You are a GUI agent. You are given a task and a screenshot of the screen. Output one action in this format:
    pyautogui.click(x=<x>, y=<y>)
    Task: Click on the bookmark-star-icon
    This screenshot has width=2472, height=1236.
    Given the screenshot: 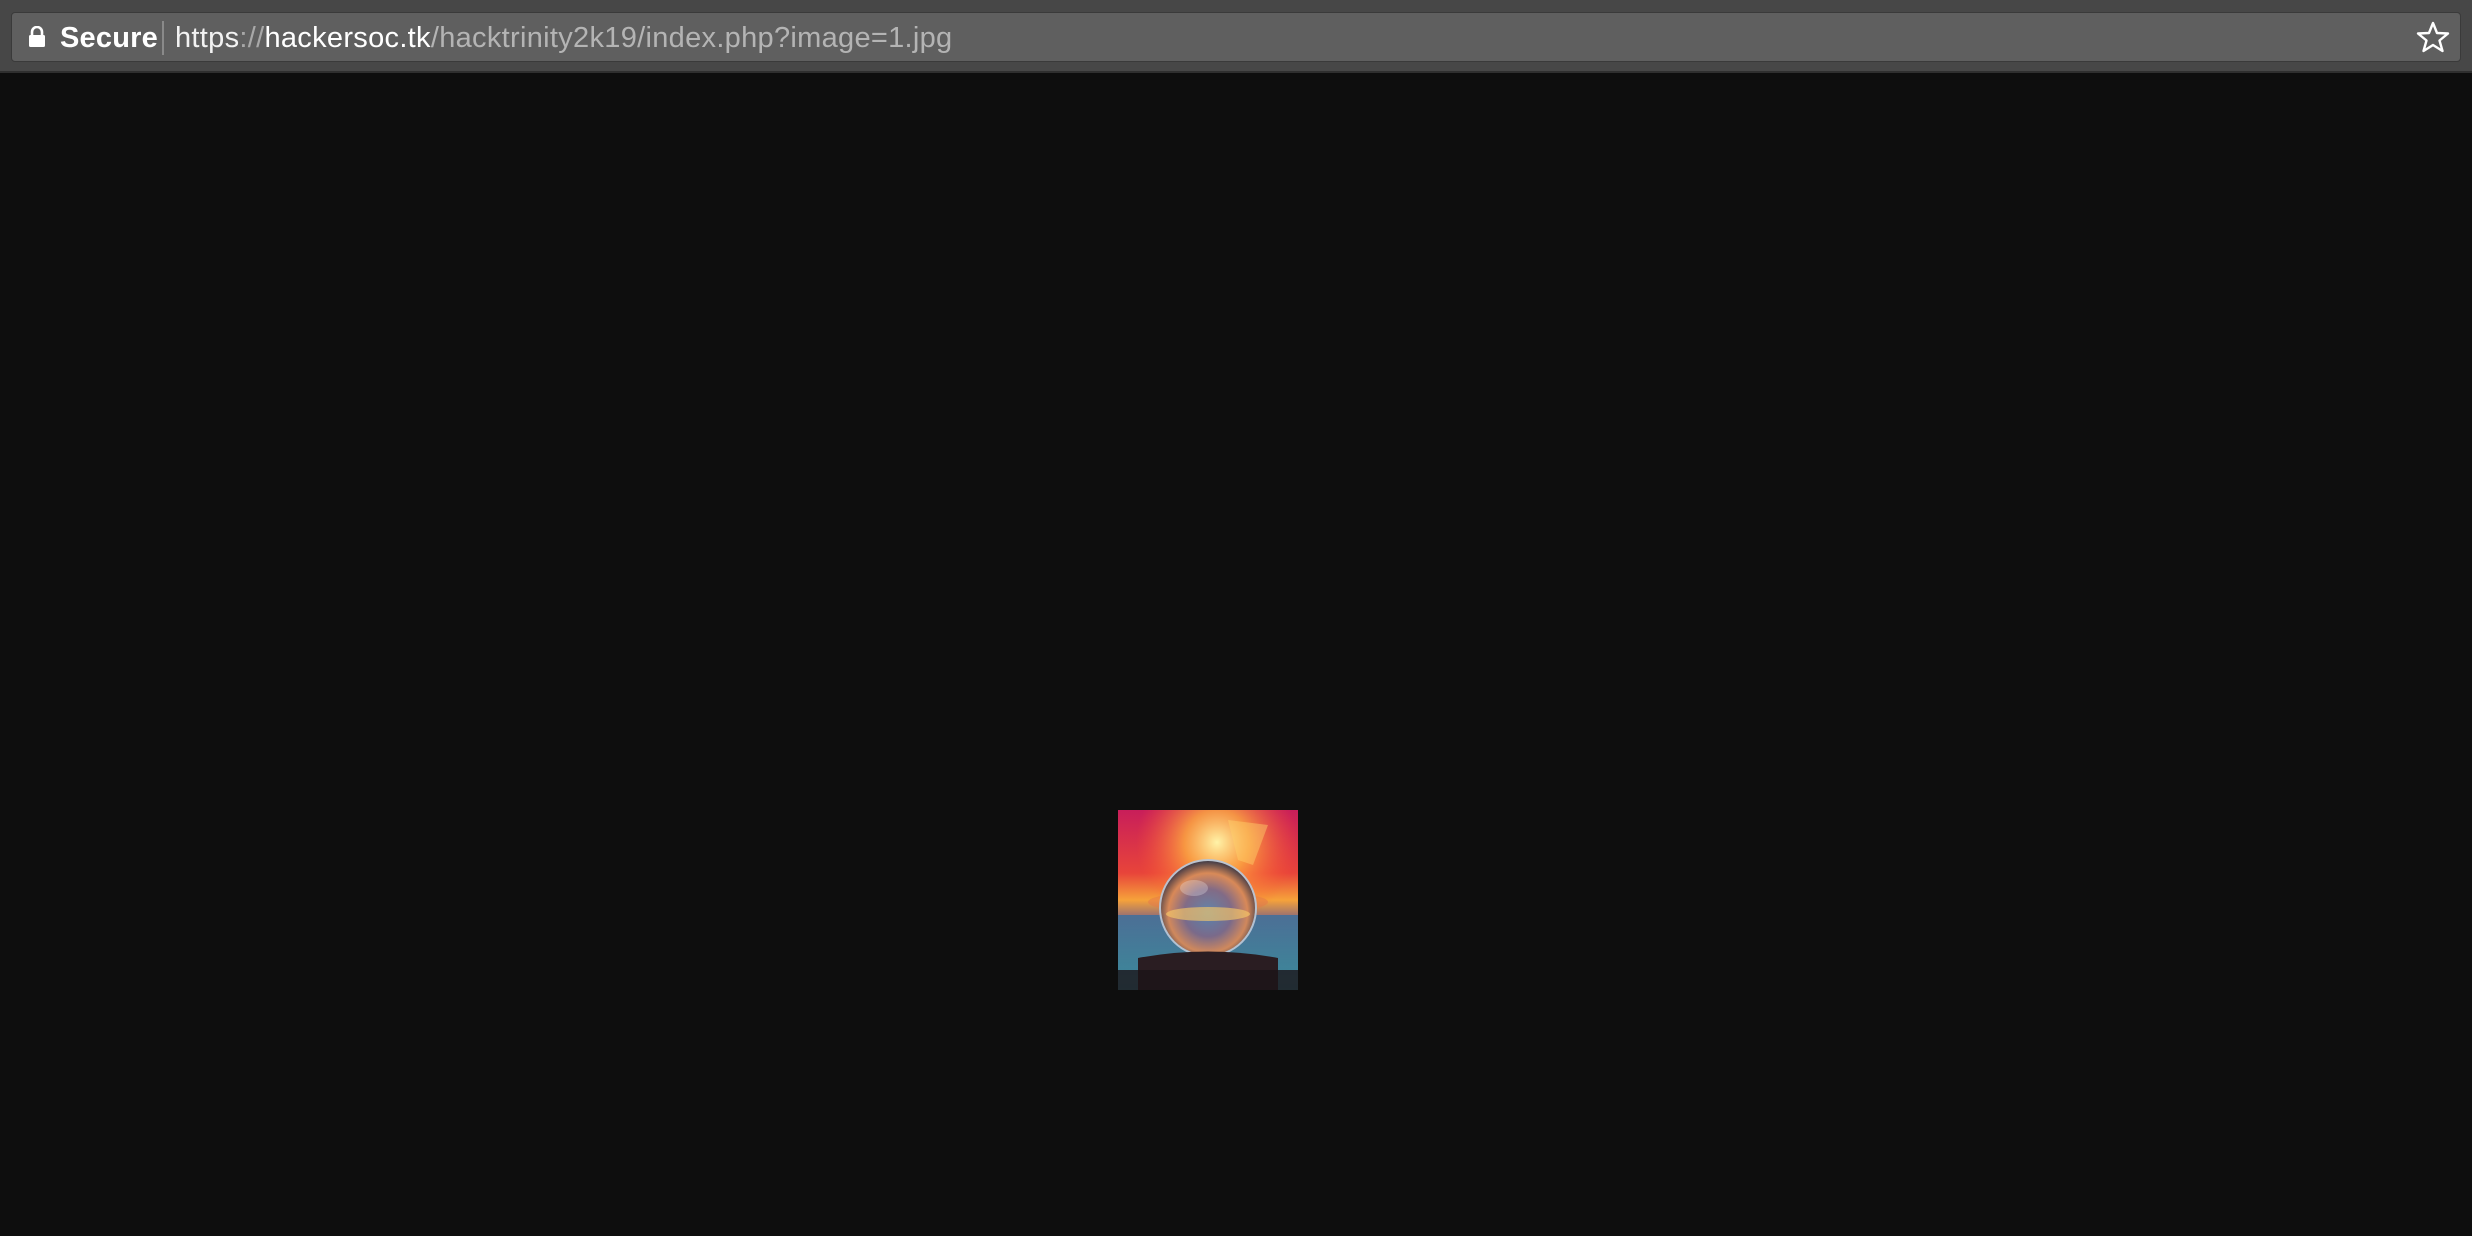 What is the action you would take?
    pyautogui.click(x=2433, y=37)
    